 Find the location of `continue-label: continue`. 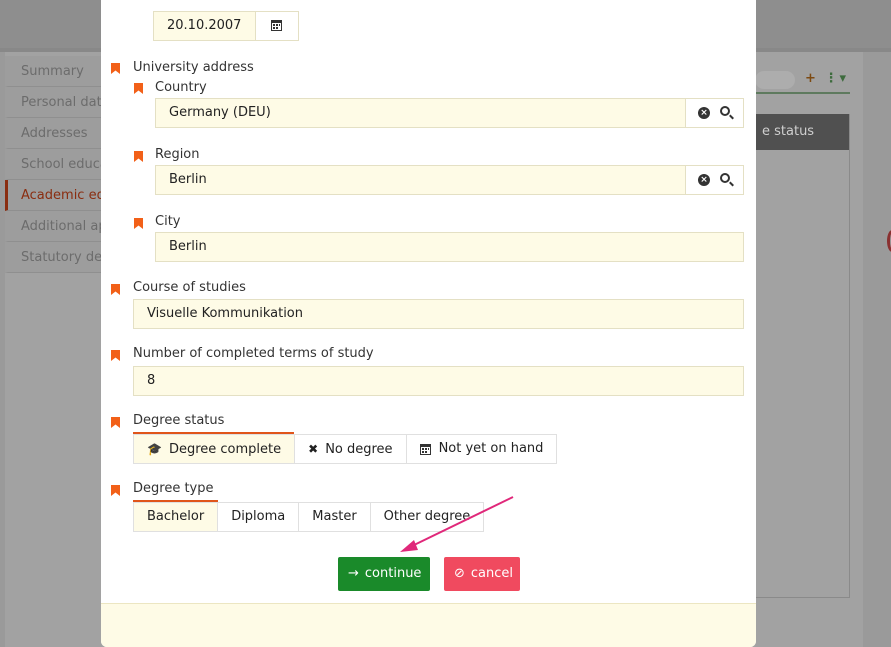

continue-label: continue is located at coordinates (393, 573).